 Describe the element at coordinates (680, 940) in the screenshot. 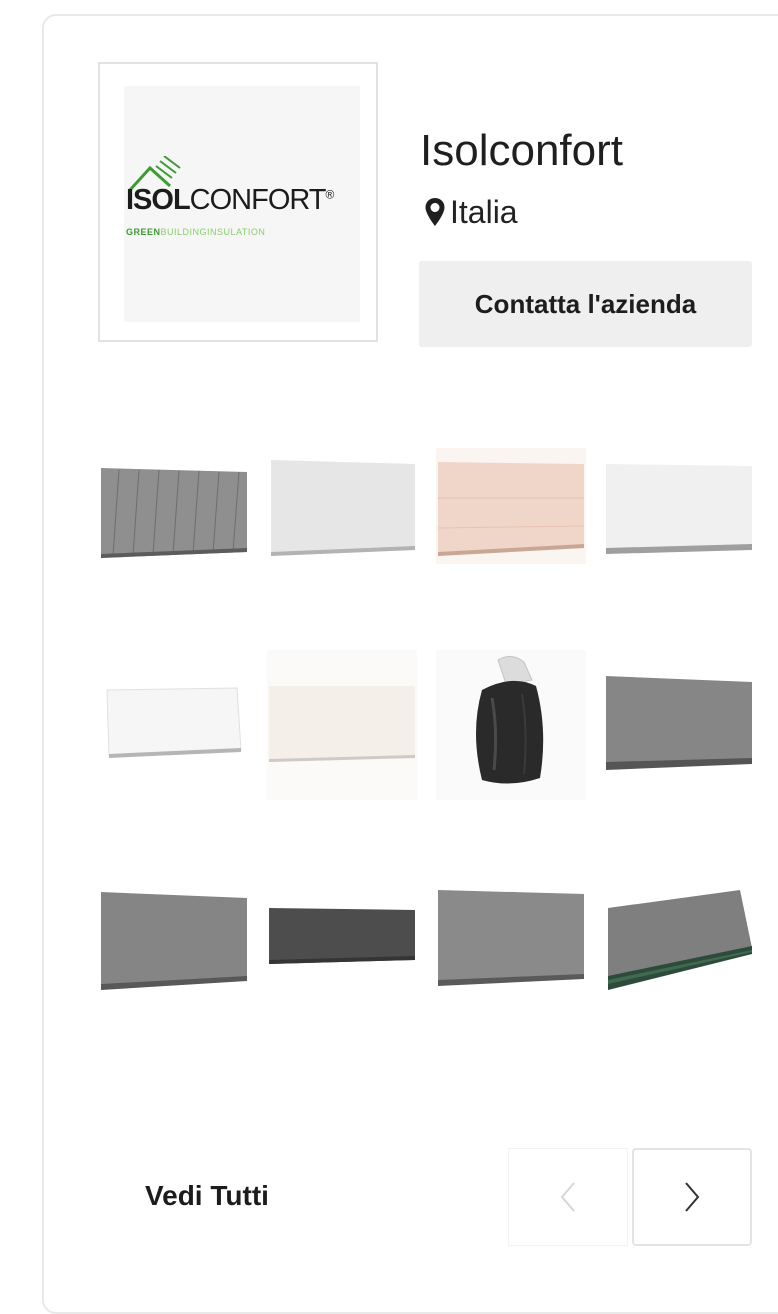

I see `grey-green-edge-insulation-panel-icon` at that location.